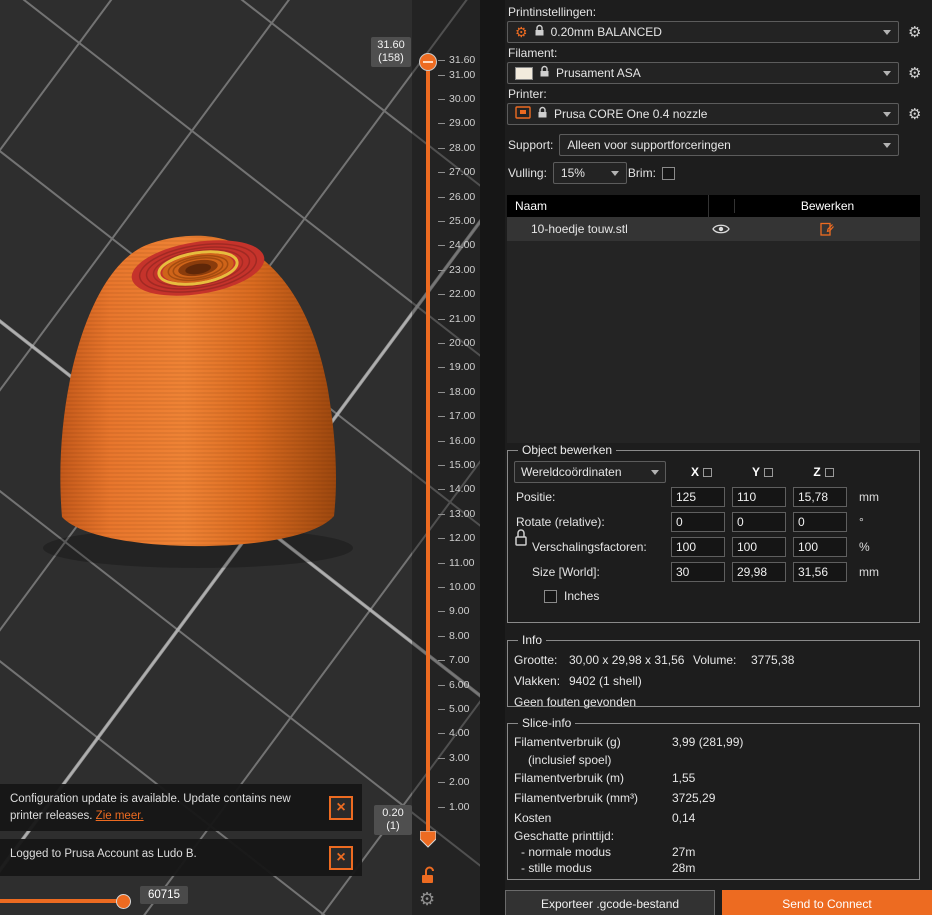 The height and width of the screenshot is (915, 932). I want to click on move-slider-handle, so click(123, 901).